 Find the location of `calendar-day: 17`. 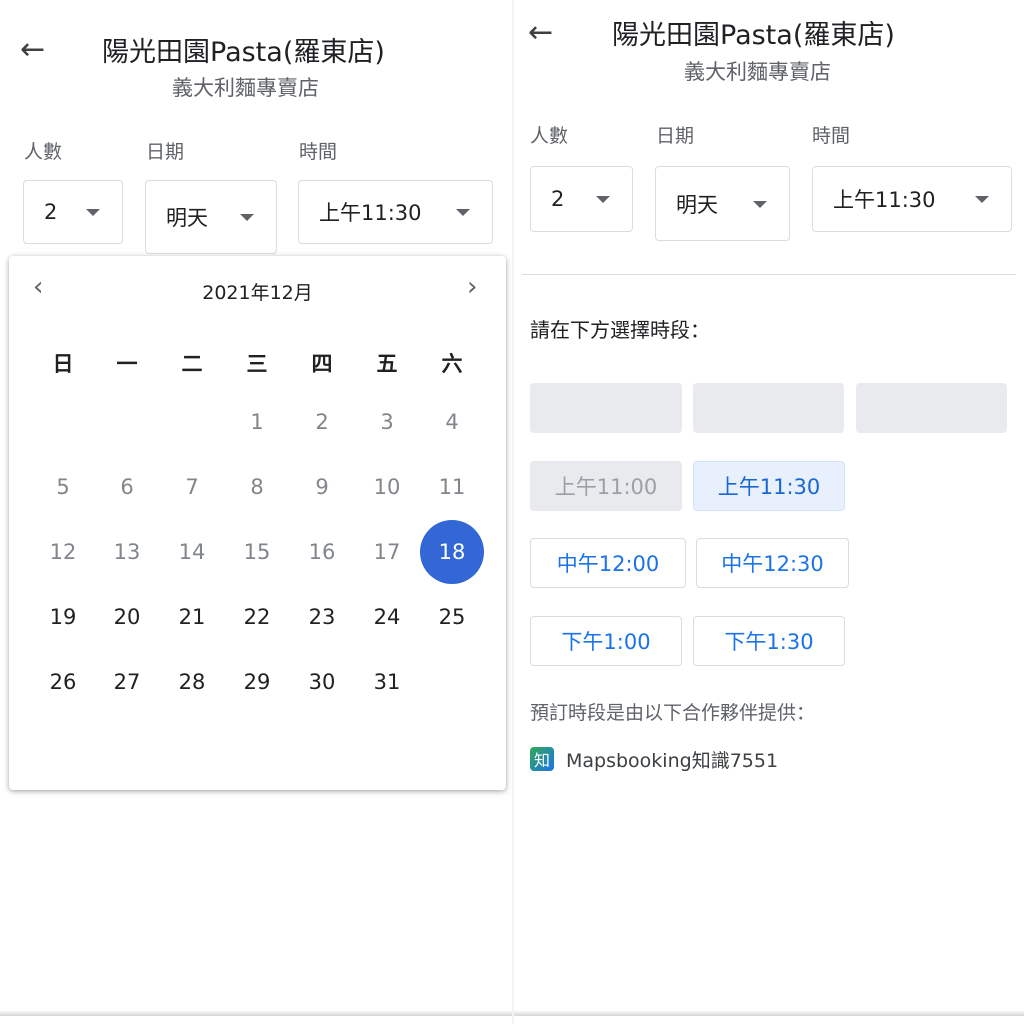

calendar-day: 17 is located at coordinates (387, 552).